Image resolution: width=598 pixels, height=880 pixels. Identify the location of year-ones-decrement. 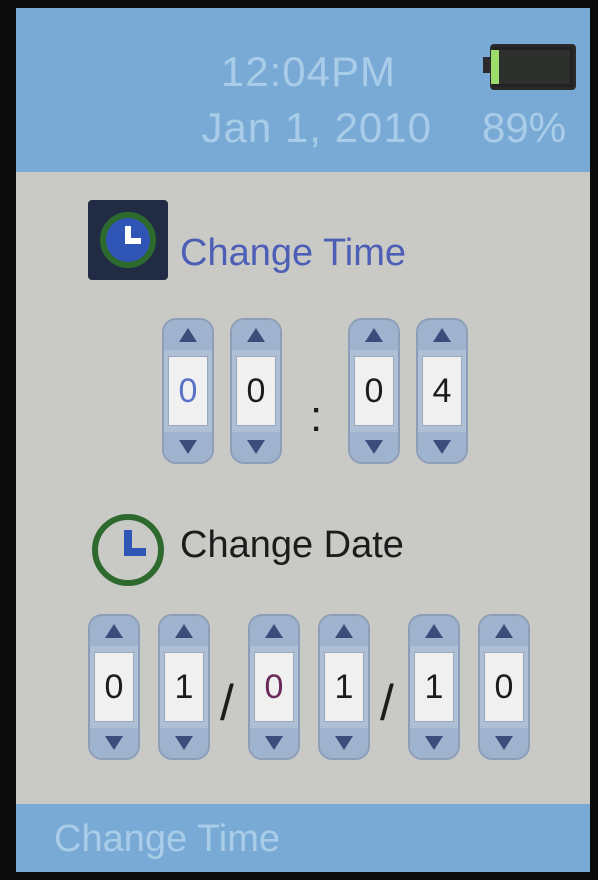
(504, 743).